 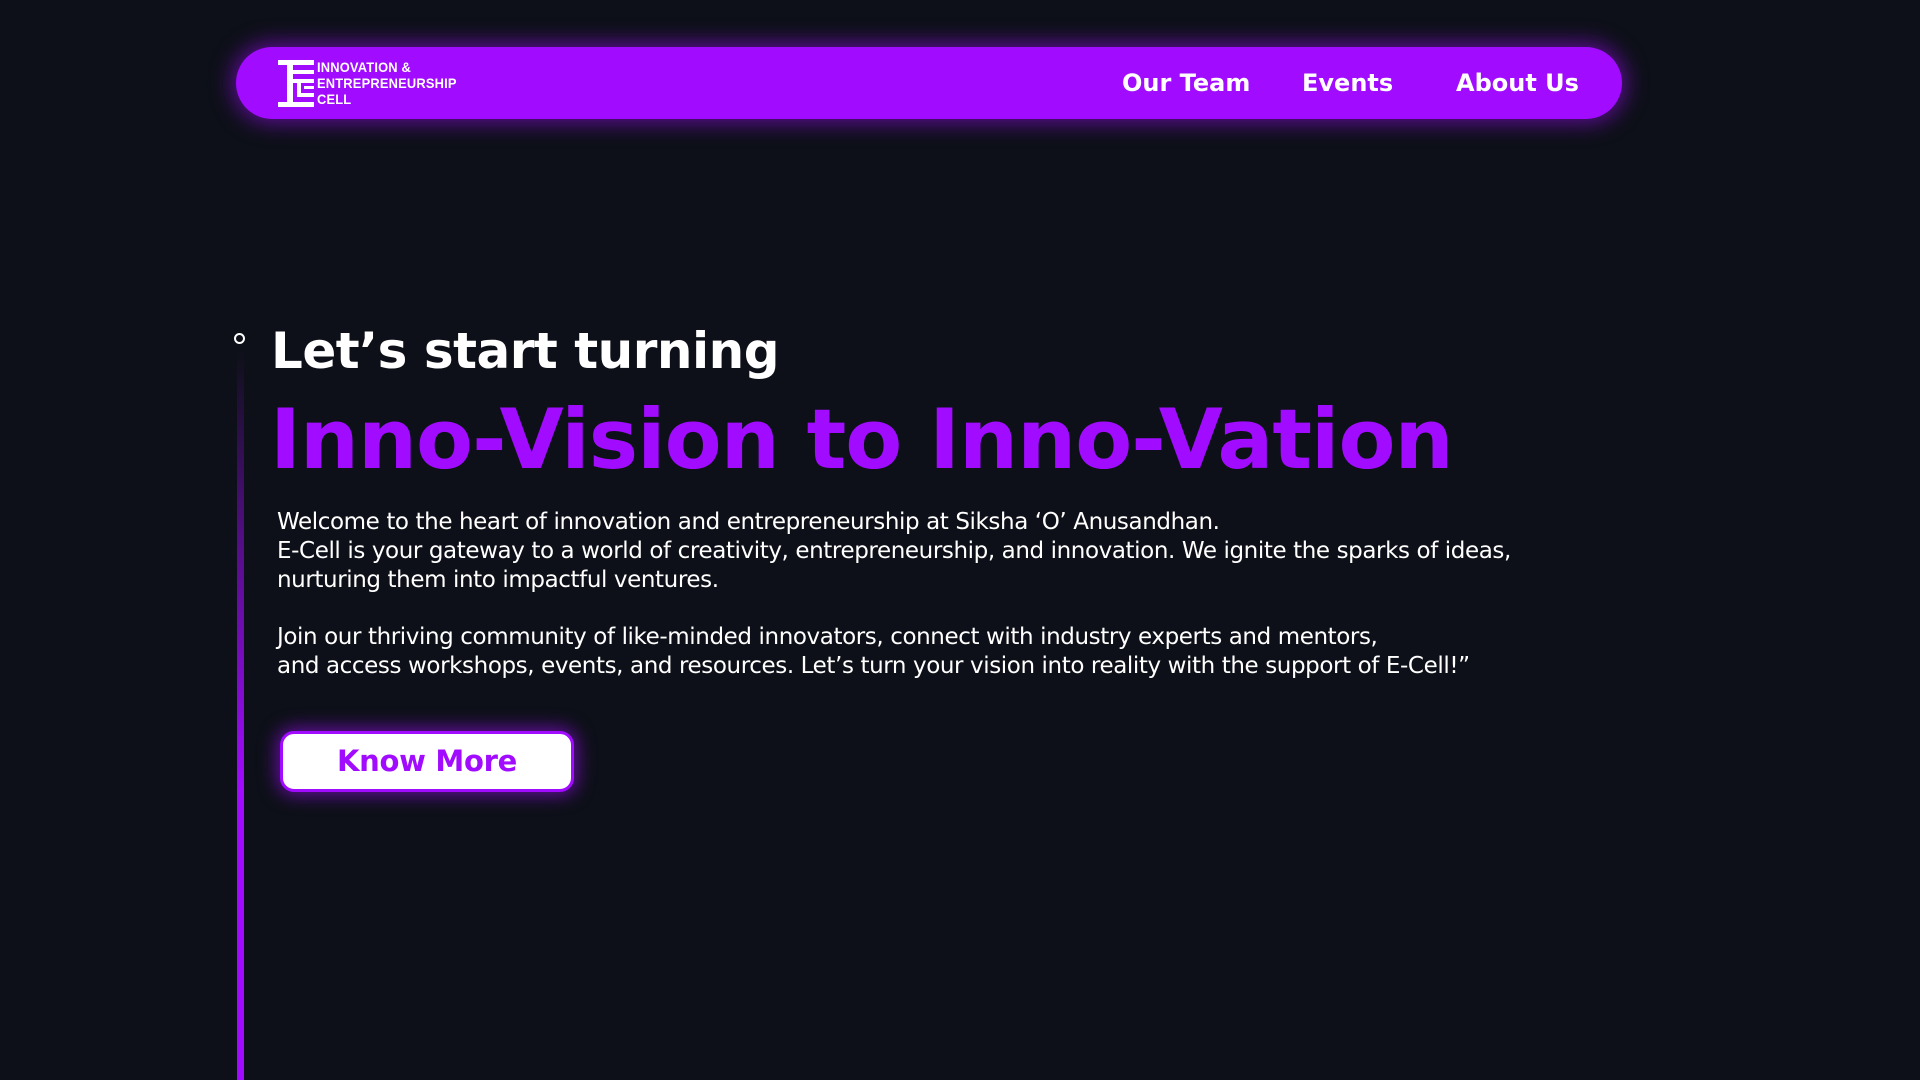 I want to click on hero-kicker: Let’s start turning, so click(x=525, y=351).